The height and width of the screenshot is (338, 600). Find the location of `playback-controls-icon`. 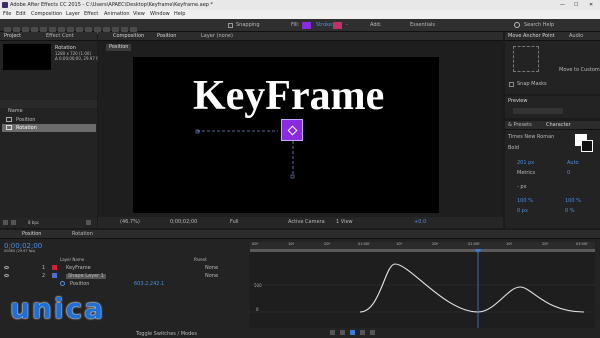

playback-controls-icon is located at coordinates (538, 111).